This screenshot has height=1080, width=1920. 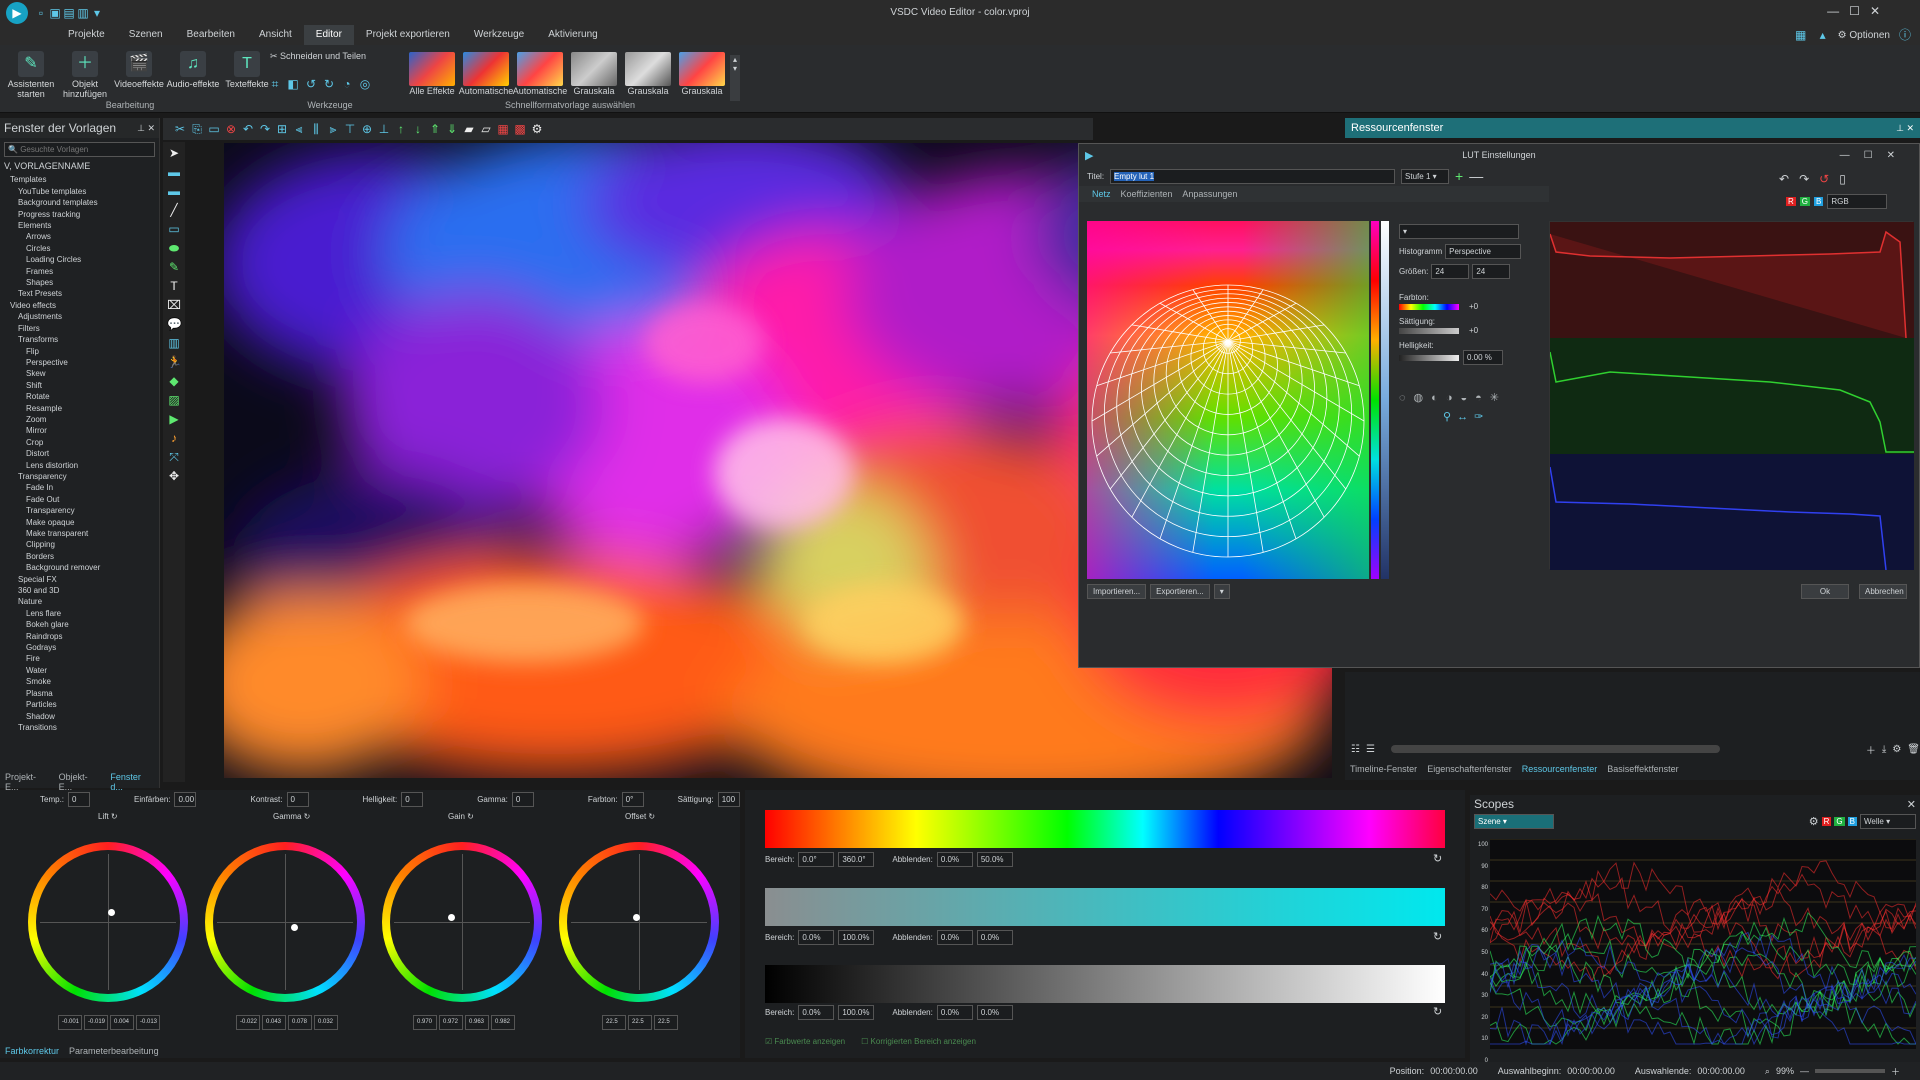 I want to click on lift-wheel, so click(x=108, y=922).